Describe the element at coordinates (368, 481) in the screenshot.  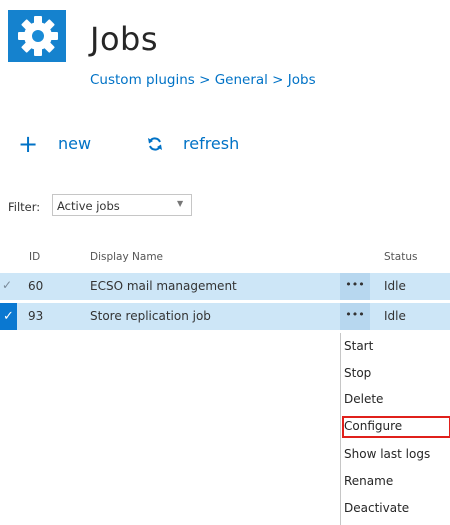
I see `menu-item-rename: Rename` at that location.